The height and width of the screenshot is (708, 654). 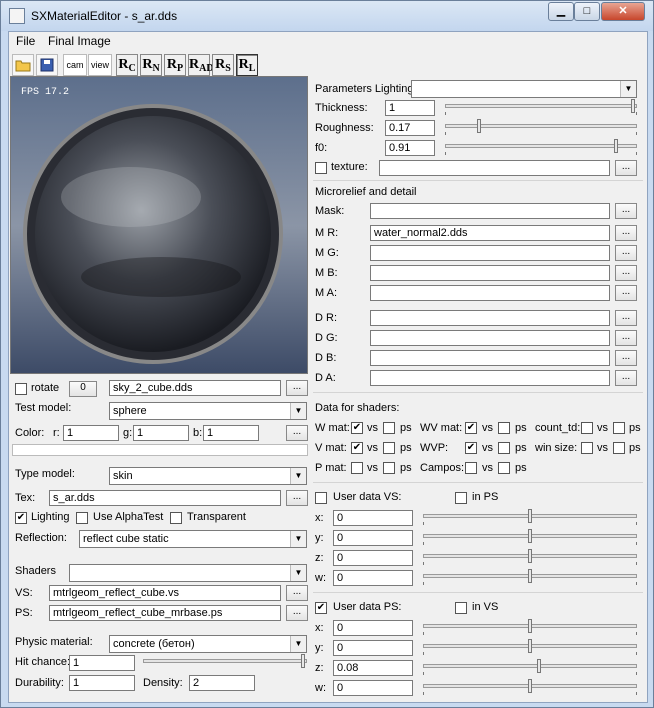 I want to click on thickness-slider, so click(x=541, y=107).